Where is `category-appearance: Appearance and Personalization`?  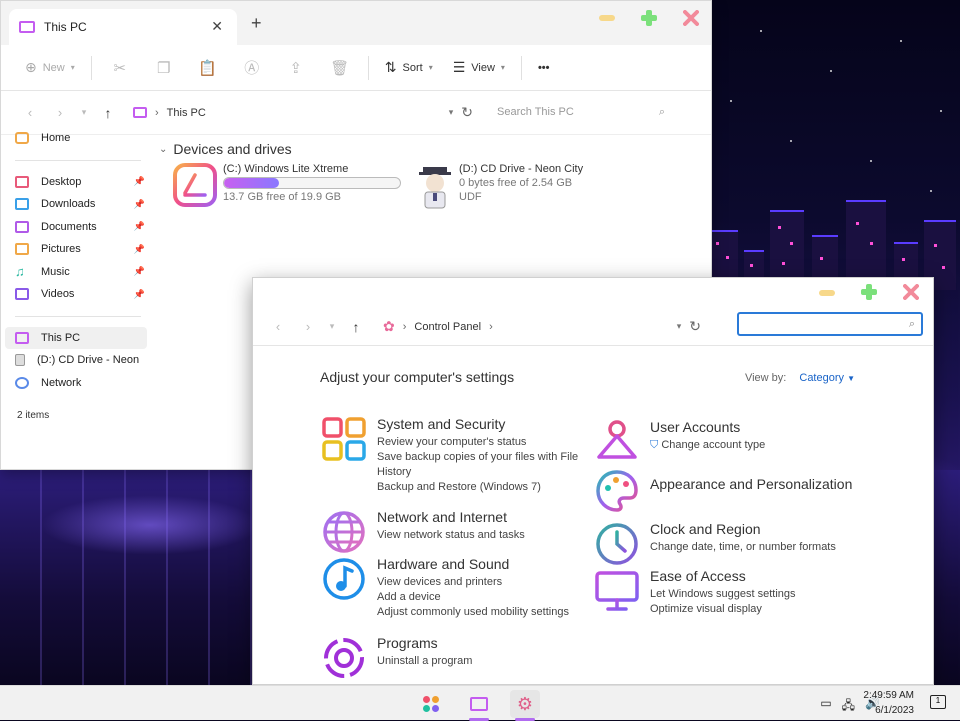
category-appearance: Appearance and Personalization is located at coordinates (744, 491).